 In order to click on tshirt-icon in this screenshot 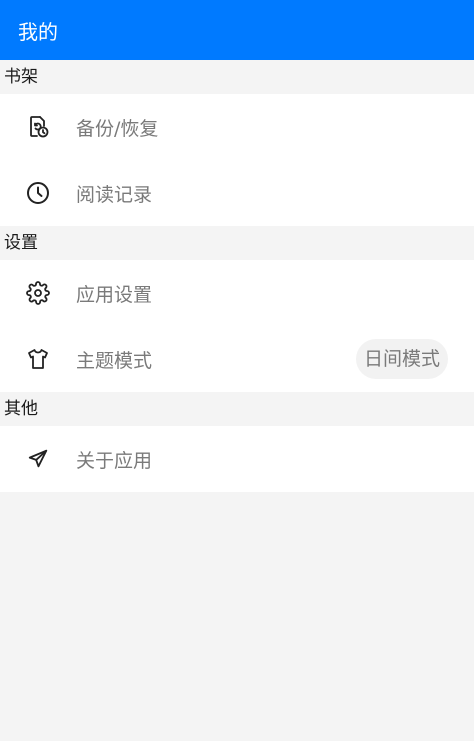, I will do `click(38, 359)`.